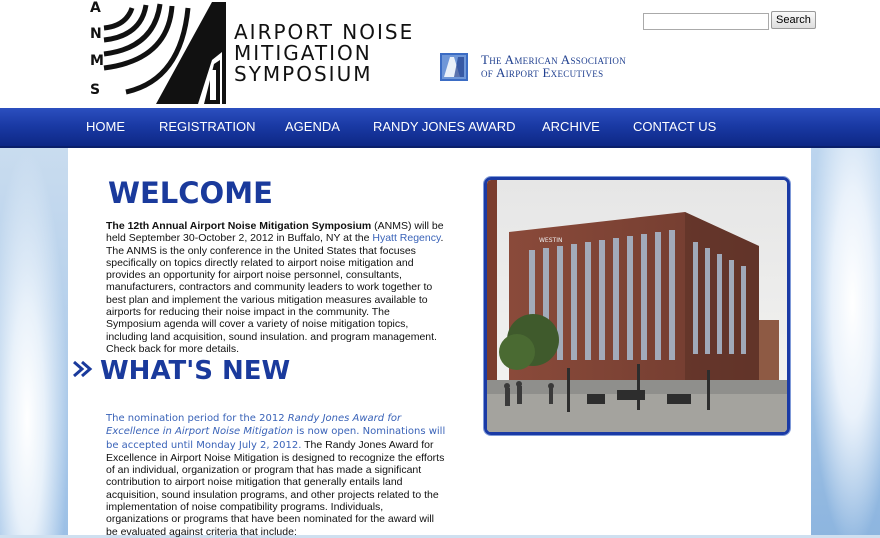 This screenshot has width=880, height=538. Describe the element at coordinates (95, 8) in the screenshot. I see `logo-letter: A` at that location.